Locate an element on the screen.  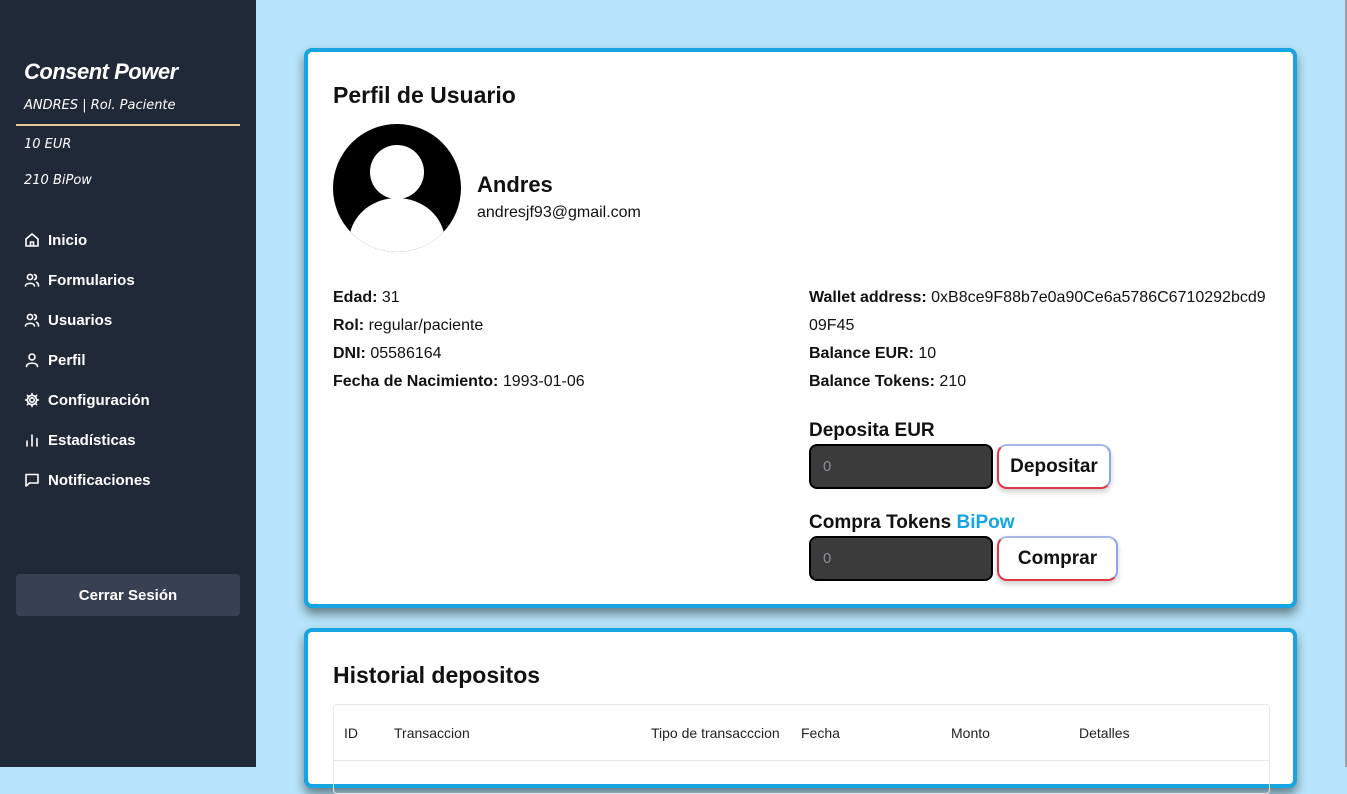
field-label: Edad: is located at coordinates (355, 297).